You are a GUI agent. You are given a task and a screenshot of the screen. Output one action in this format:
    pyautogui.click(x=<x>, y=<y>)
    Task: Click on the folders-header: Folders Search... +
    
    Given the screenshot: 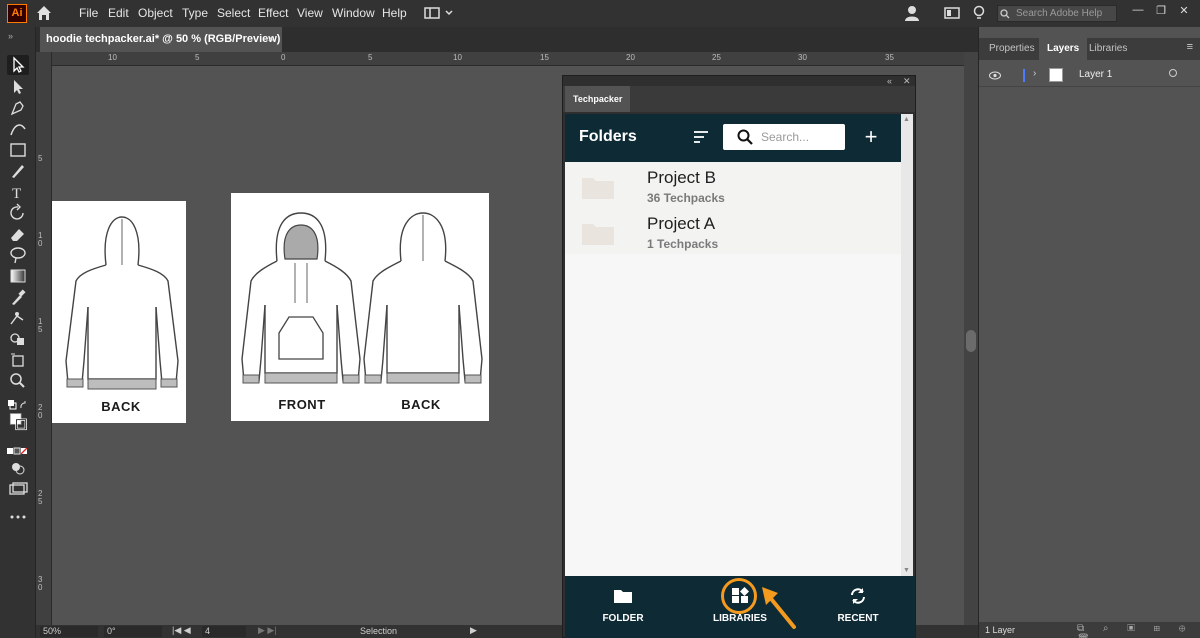 What is the action you would take?
    pyautogui.click(x=733, y=138)
    